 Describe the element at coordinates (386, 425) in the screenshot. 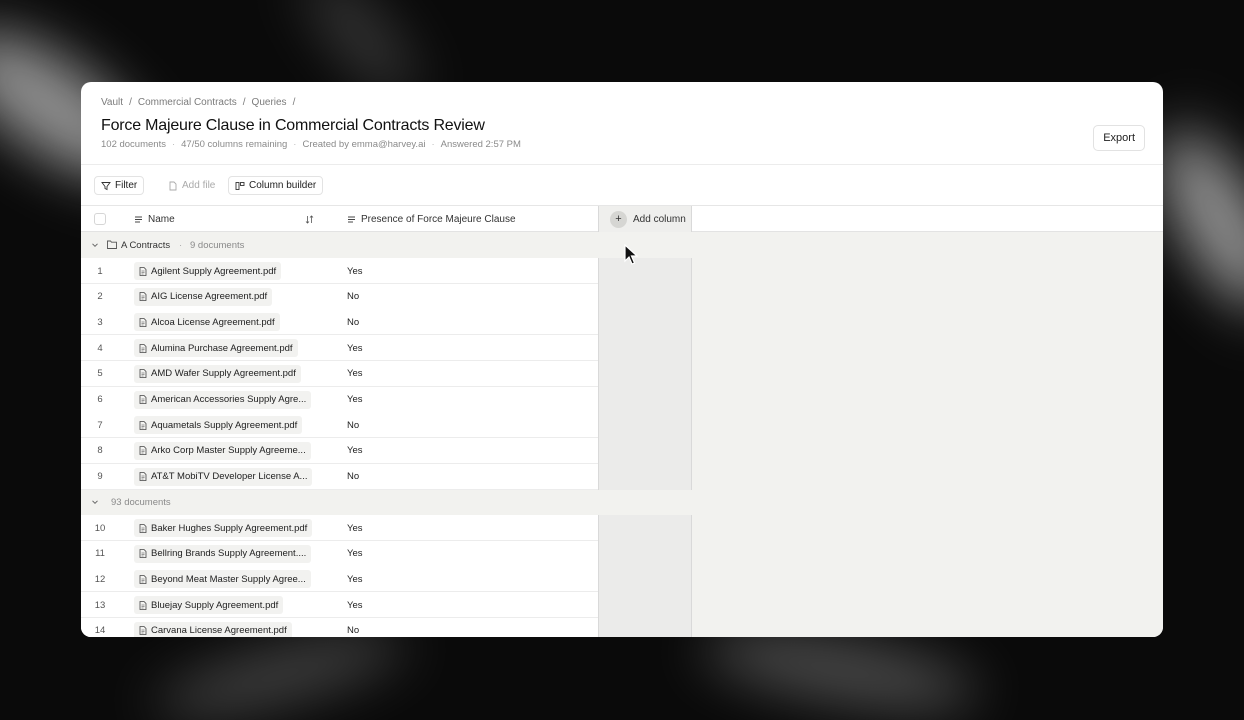

I see `table-row: 7 Aquametals Supply Agreement.pdf No` at that location.